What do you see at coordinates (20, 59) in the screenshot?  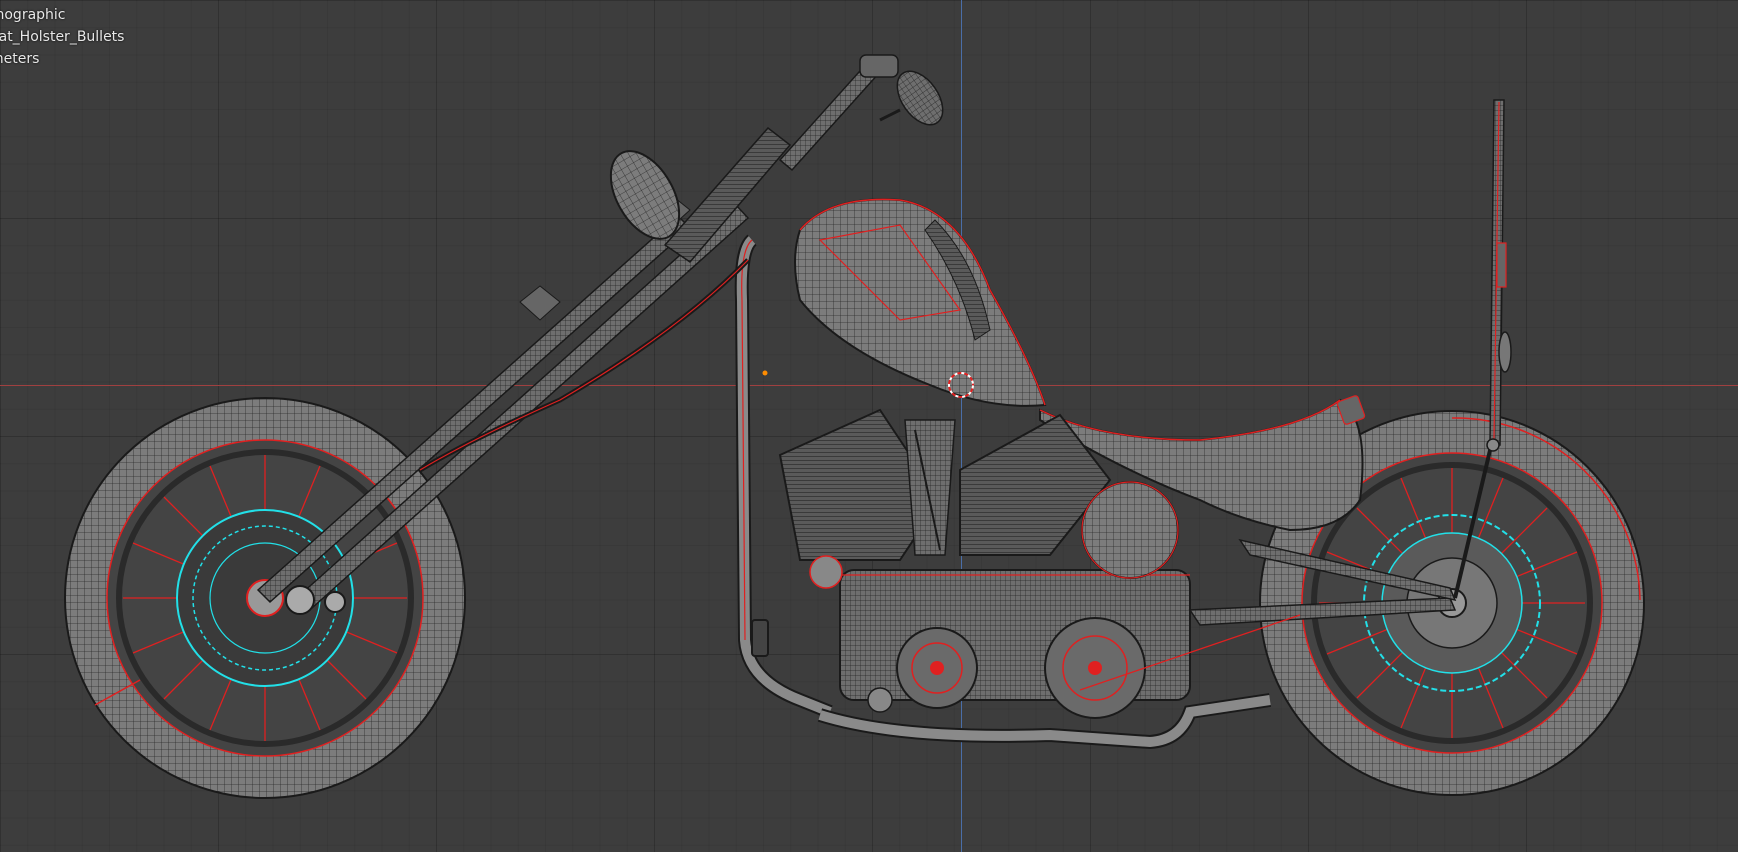 I see `unit-scale-label: meters` at bounding box center [20, 59].